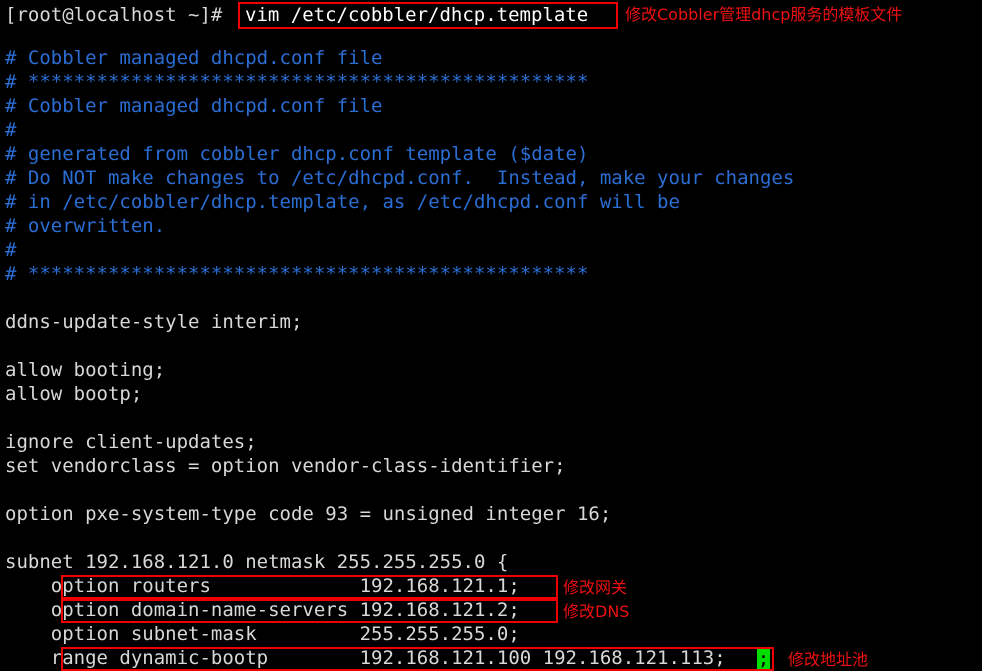 The width and height of the screenshot is (982, 671). What do you see at coordinates (262, 586) in the screenshot?
I see `file-line-option-routers: option routers 192.168.121.1;` at bounding box center [262, 586].